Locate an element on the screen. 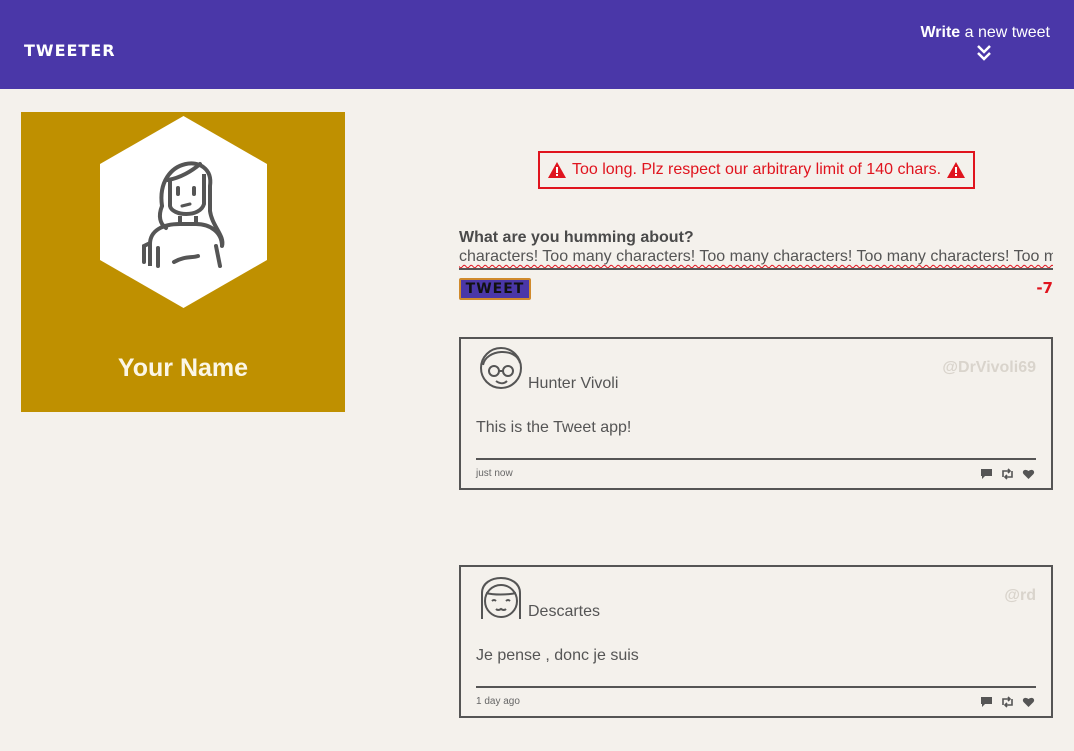 The width and height of the screenshot is (1074, 751). write-tweet-toggle: Write a new tweet is located at coordinates (985, 33).